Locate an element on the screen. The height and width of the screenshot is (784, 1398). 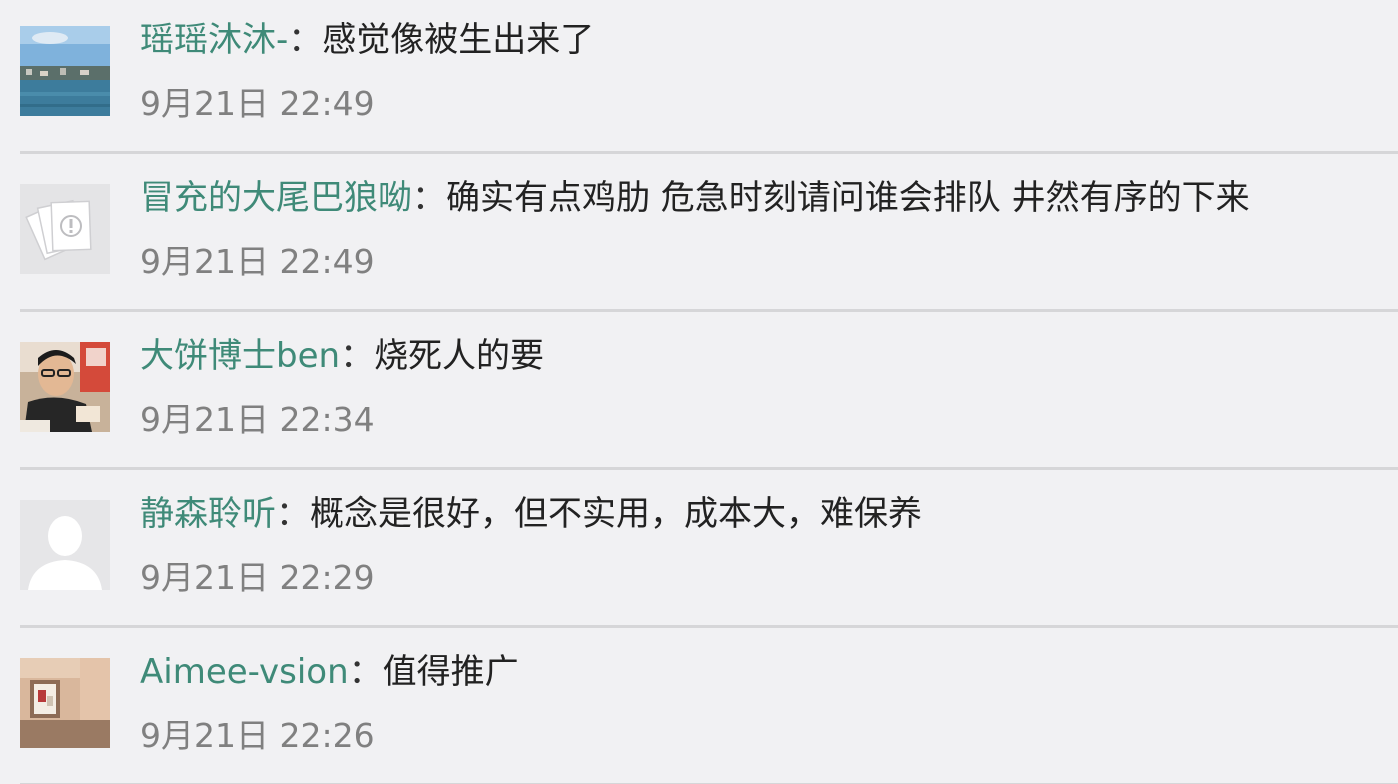
default-user-avatar is located at coordinates (65, 545).